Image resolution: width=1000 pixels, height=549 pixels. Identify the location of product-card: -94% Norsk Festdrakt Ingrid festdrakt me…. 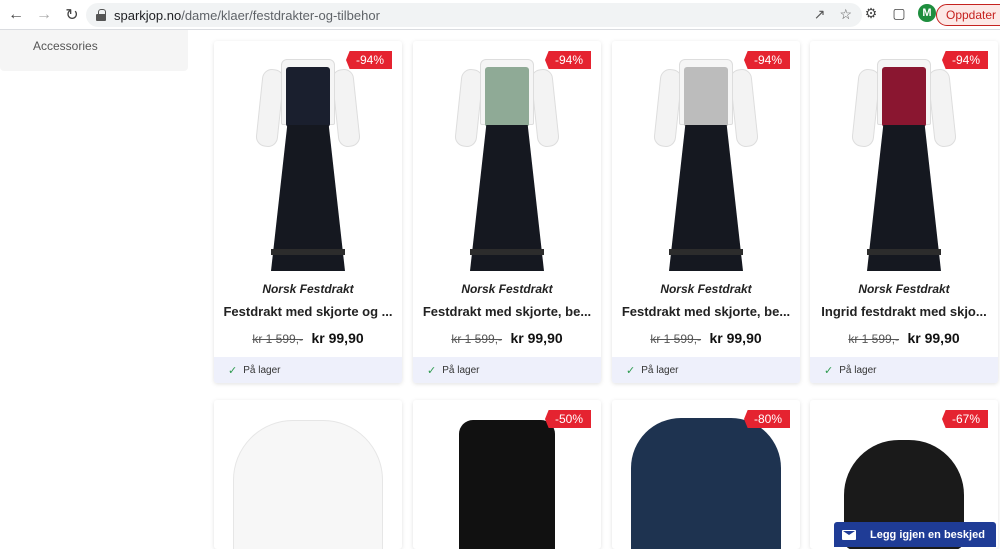
(904, 212).